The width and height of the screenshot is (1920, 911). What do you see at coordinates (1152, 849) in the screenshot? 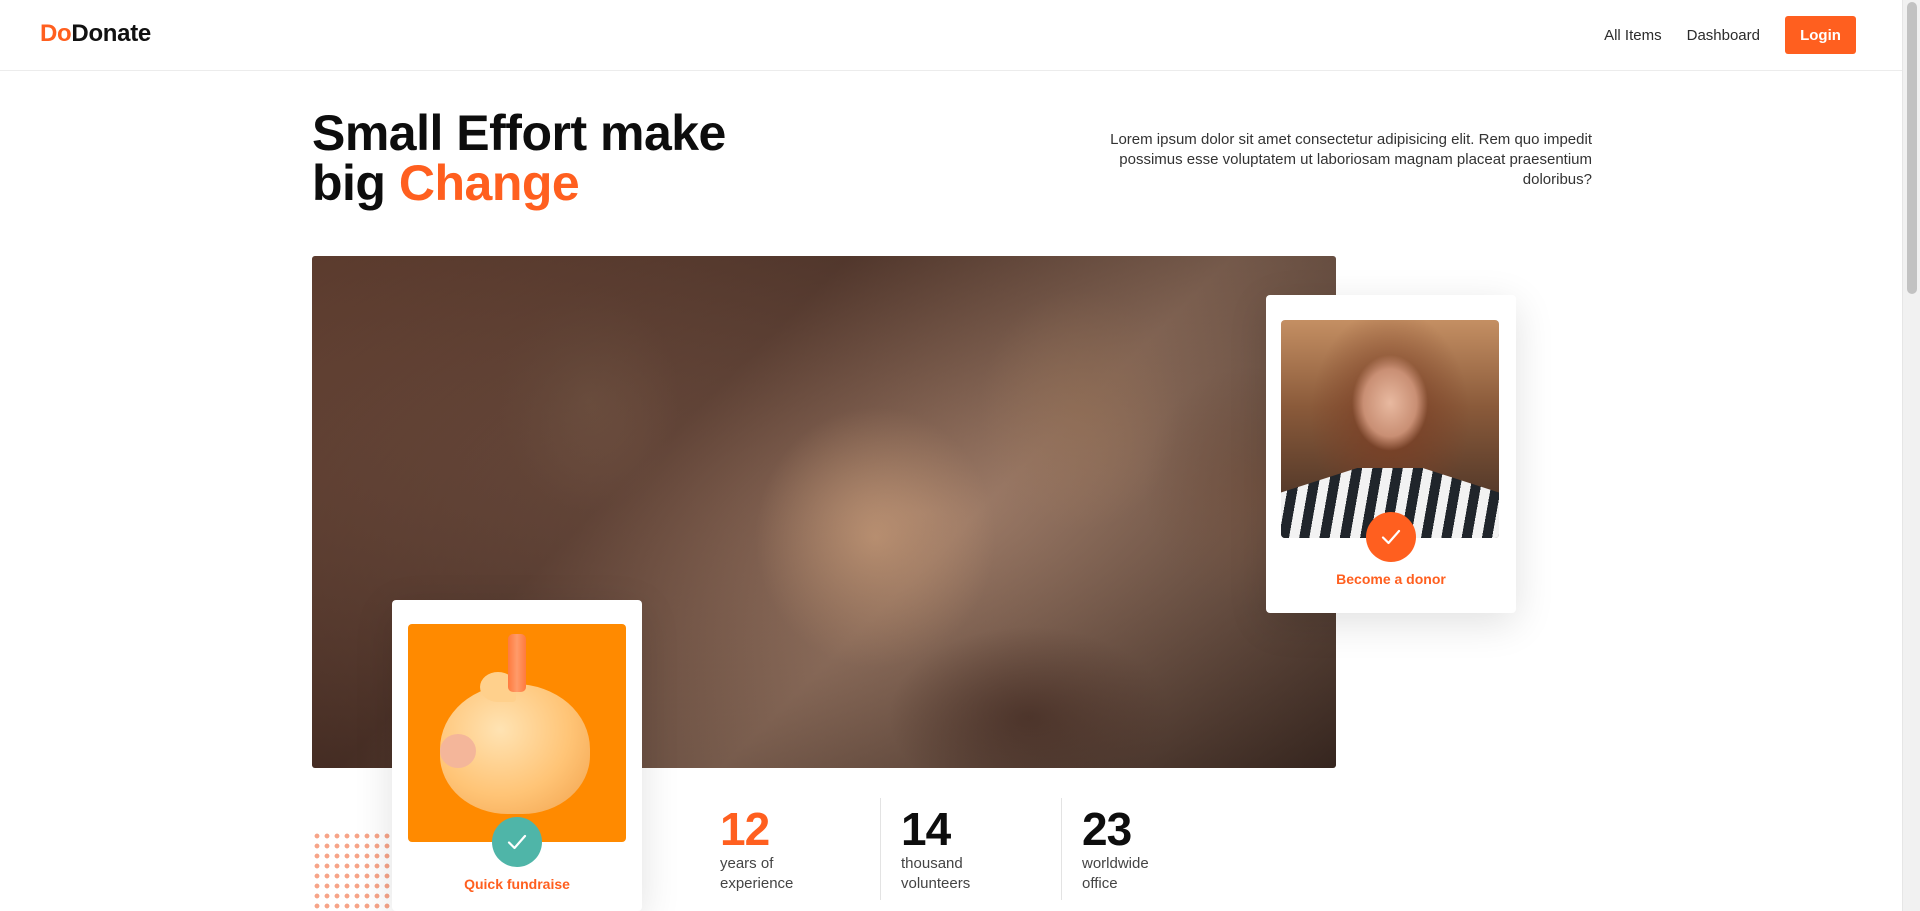
I see `stat-offices: 23 worldwide office` at bounding box center [1152, 849].